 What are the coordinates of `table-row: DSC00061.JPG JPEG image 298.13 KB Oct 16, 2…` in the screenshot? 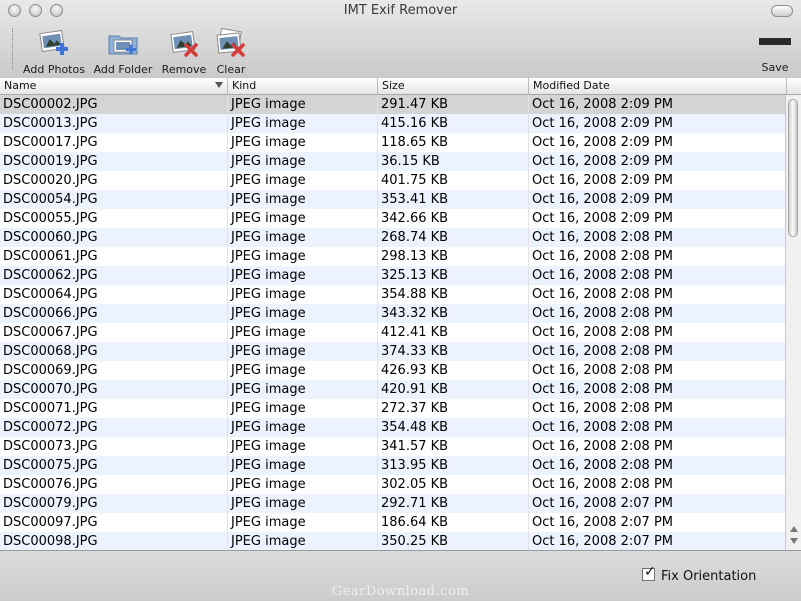 It's located at (393, 256).